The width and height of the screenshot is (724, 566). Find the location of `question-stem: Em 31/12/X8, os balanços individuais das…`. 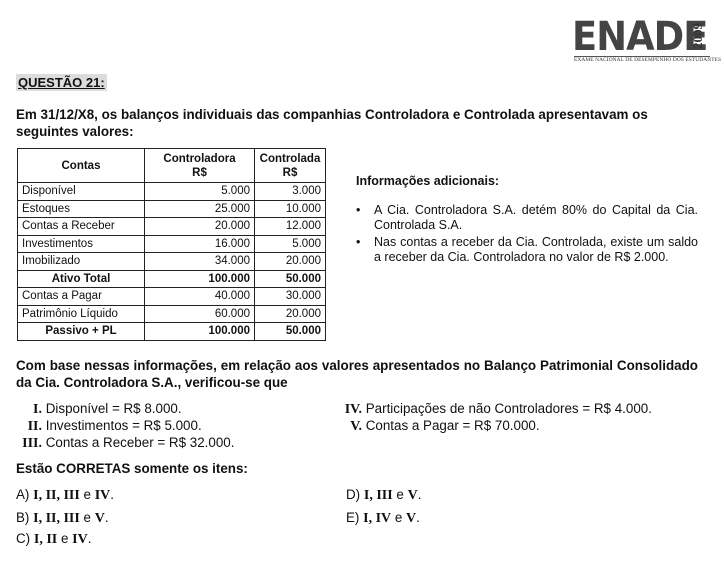

question-stem: Em 31/12/X8, os balanços individuais das… is located at coordinates (332, 123).